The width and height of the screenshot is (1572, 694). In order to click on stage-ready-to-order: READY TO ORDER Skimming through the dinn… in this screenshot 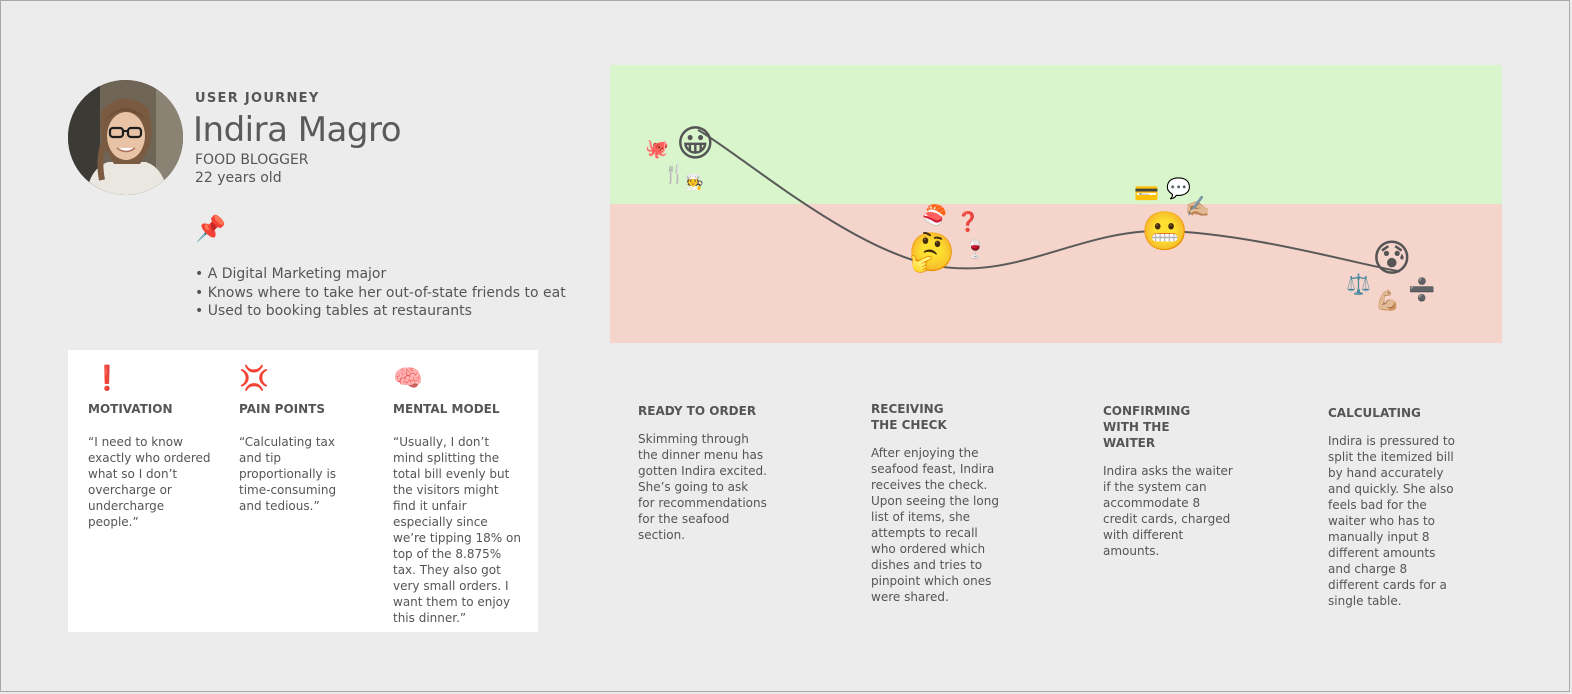, I will do `click(703, 473)`.